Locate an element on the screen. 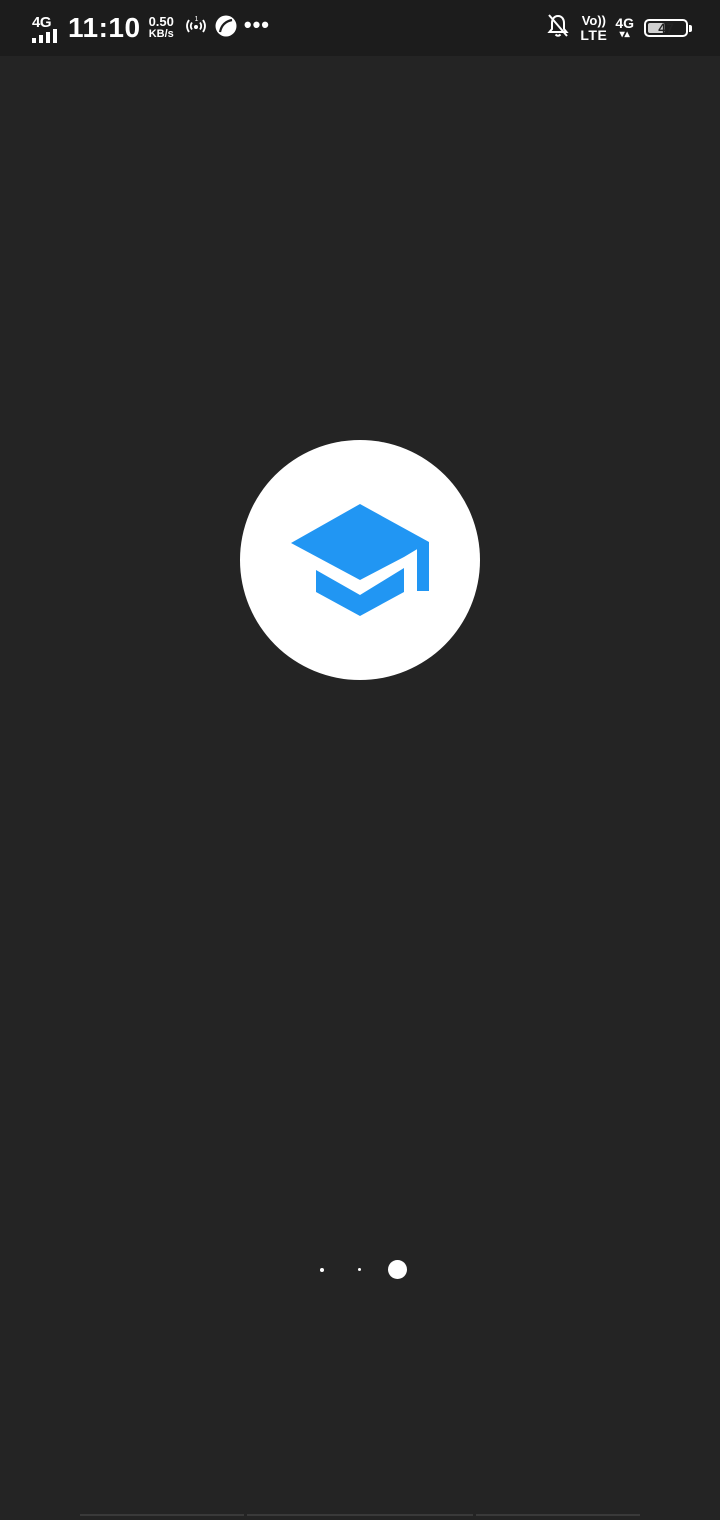  svg-text: 1 is located at coordinates (196, 19).